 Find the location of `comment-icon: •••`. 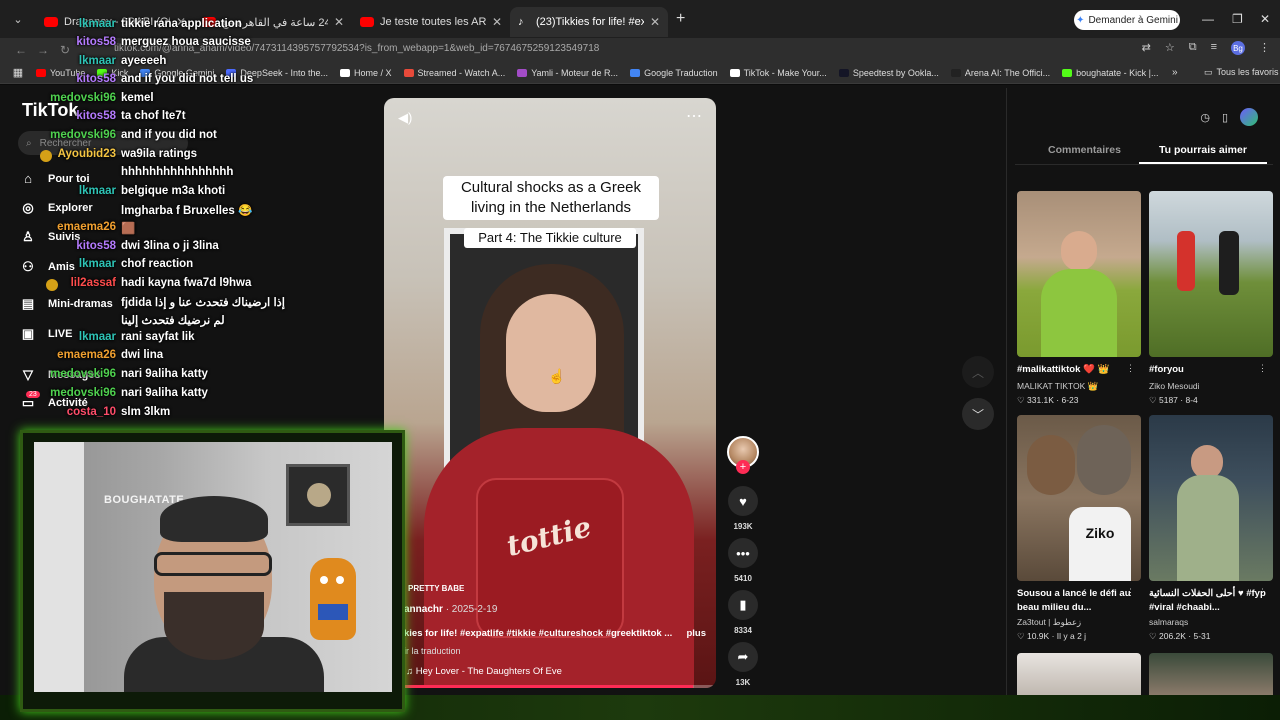

comment-icon: ••• is located at coordinates (743, 553).